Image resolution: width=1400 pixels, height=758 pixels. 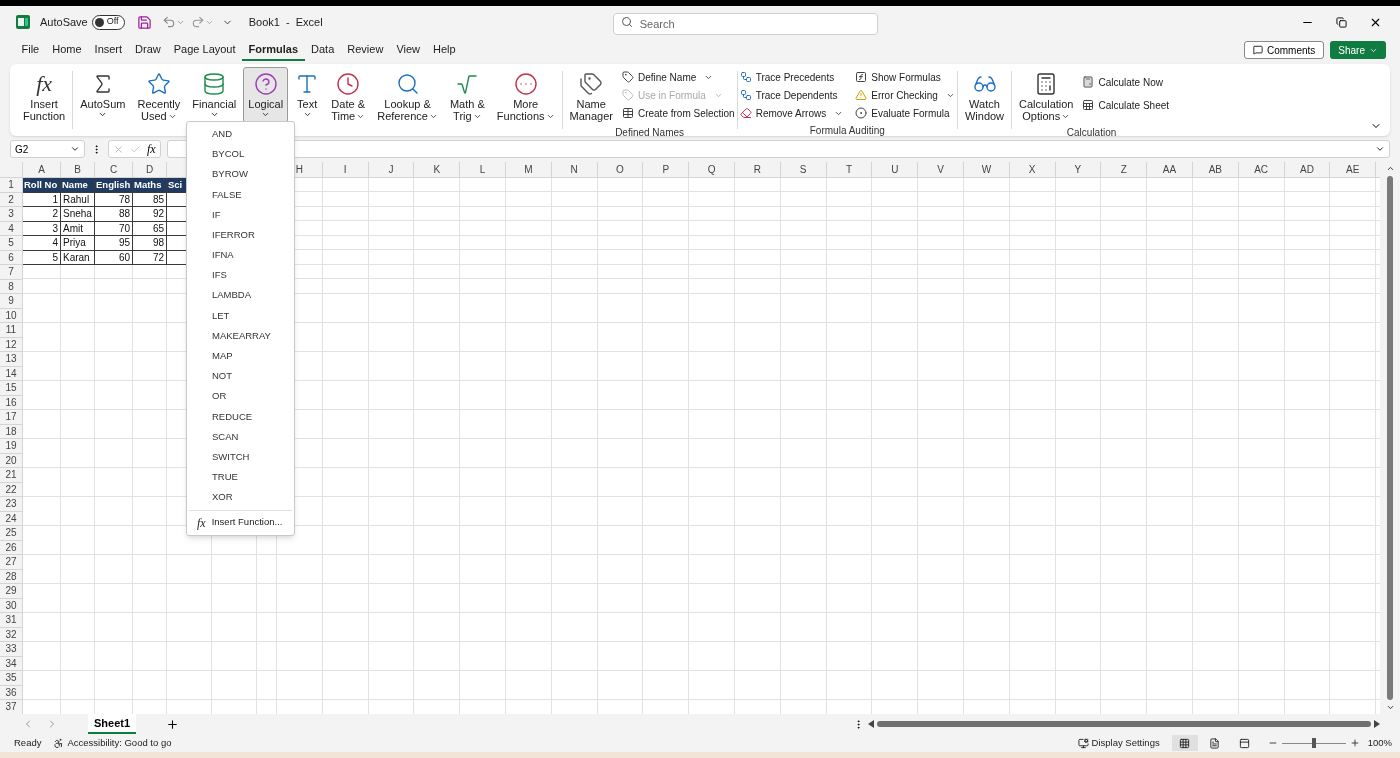 What do you see at coordinates (437, 169) in the screenshot?
I see `column-header: K` at bounding box center [437, 169].